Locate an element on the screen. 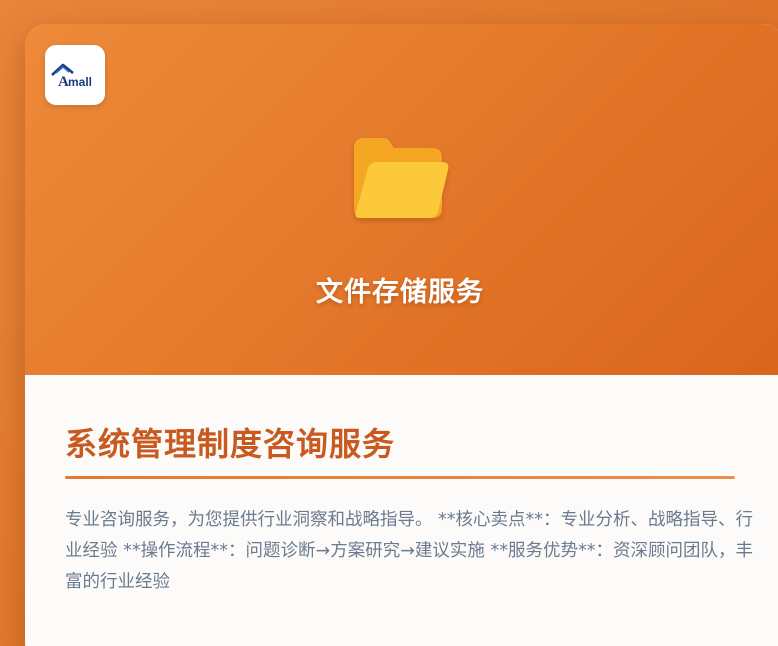 The image size is (778, 646). amall-logo-icon: A mall is located at coordinates (71, 76).